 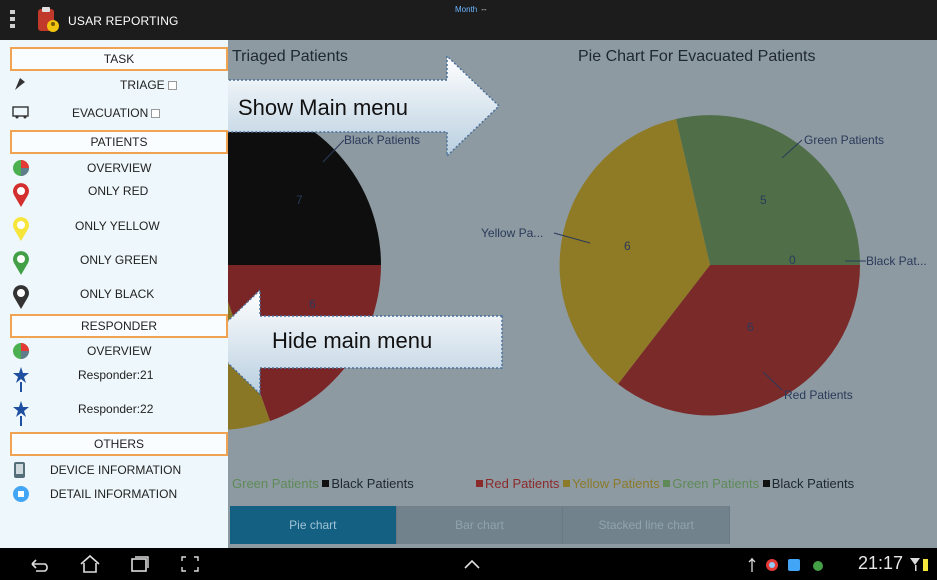 I want to click on menu-item-responder-22: Responder:22, so click(x=114, y=414).